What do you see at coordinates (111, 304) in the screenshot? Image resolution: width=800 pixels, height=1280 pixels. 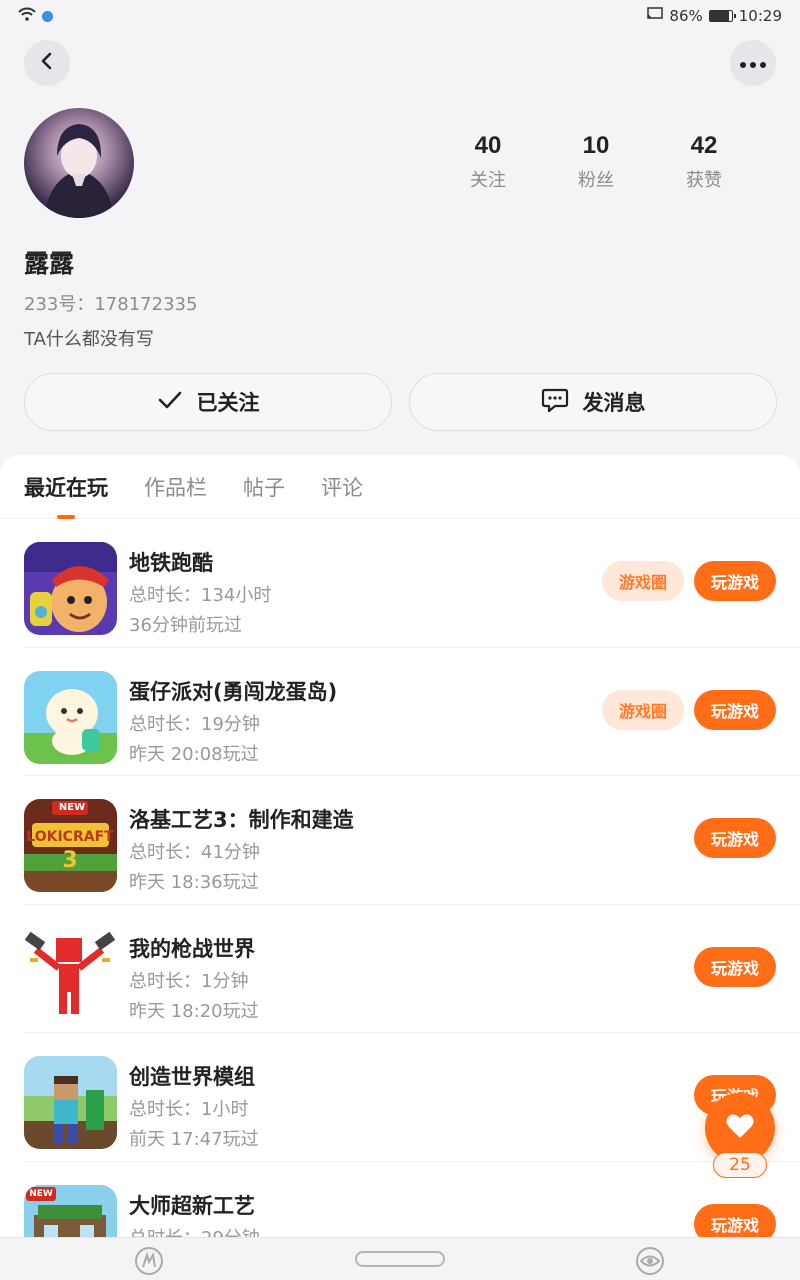 I see `user-id: 233号：178172335` at bounding box center [111, 304].